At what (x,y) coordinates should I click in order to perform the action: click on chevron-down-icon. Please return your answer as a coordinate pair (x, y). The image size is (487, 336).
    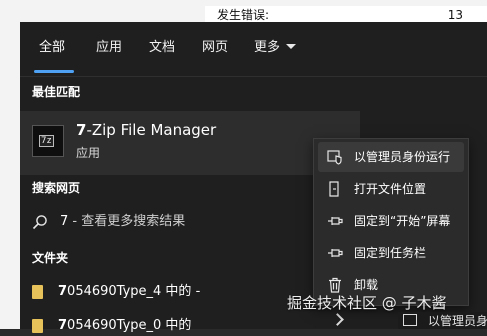
    Looking at the image, I should click on (291, 46).